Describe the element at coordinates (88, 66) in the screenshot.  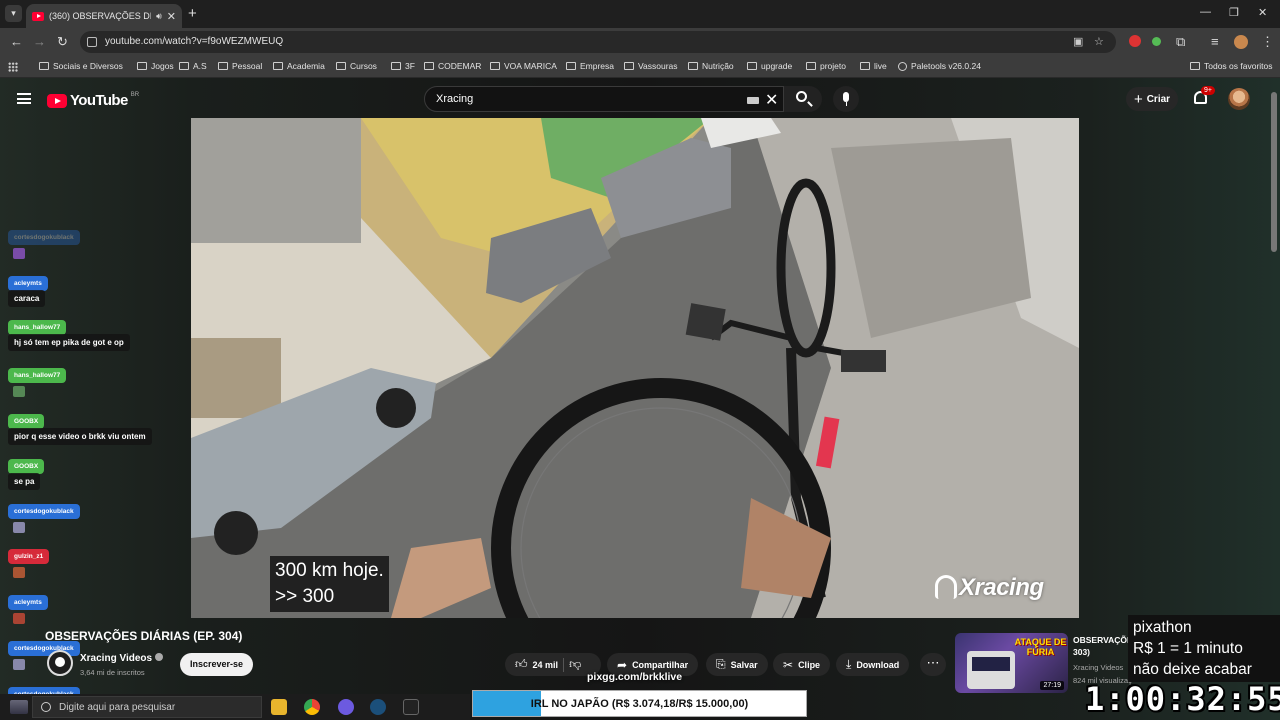
I see `bookmark-label: Sociais e Diversos` at that location.